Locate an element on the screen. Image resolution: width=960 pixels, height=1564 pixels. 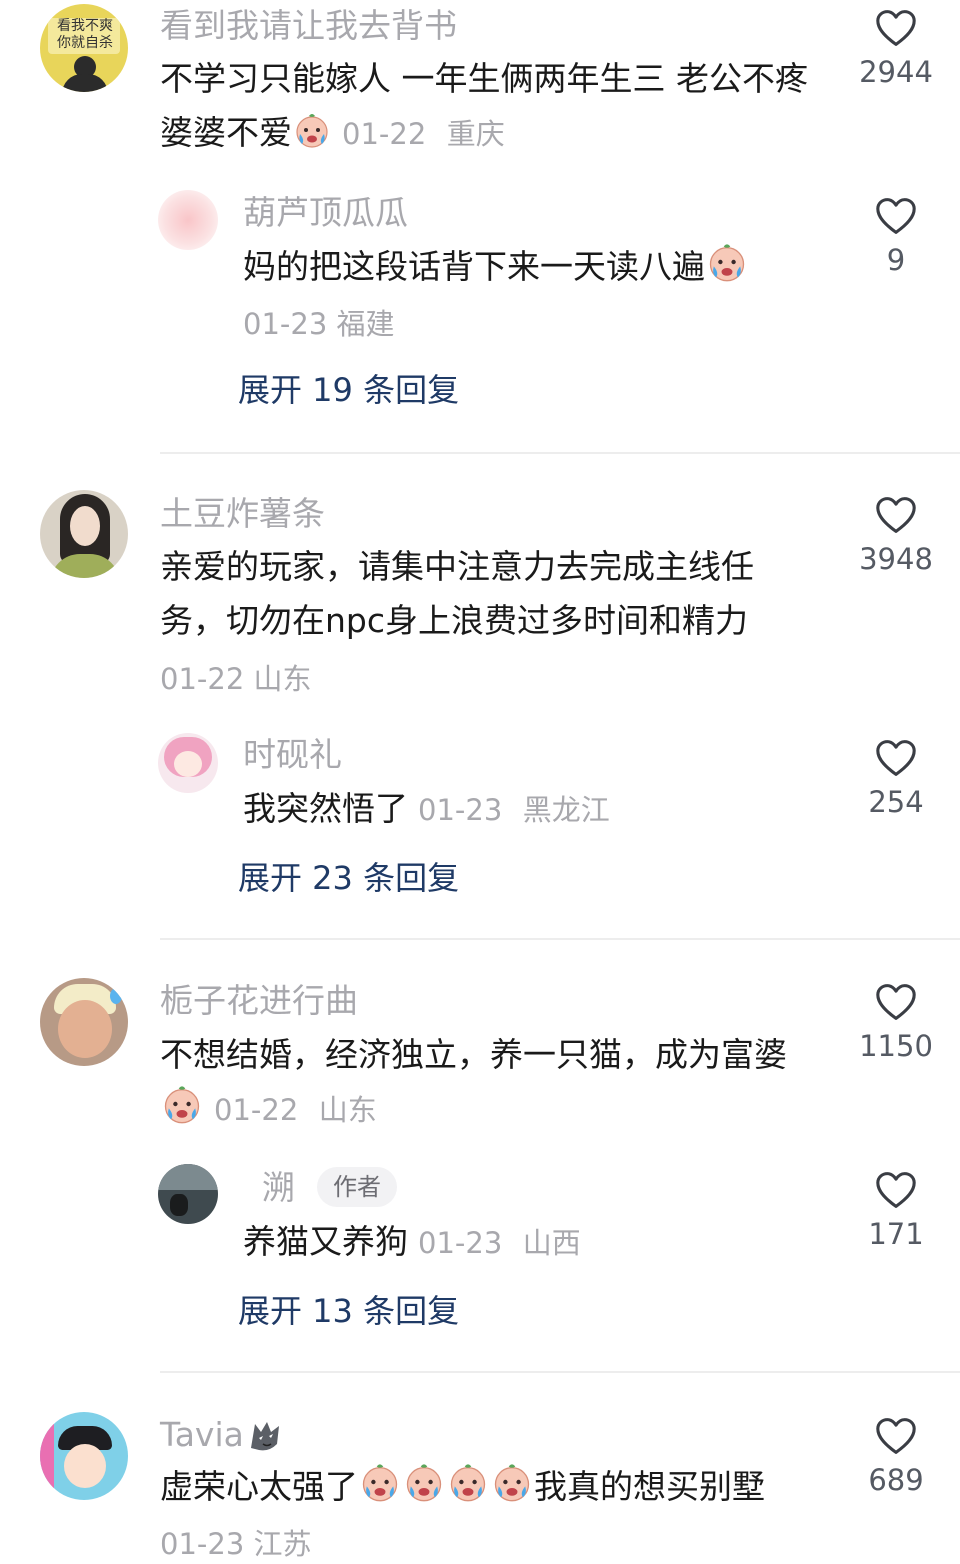
like-button: 254 is located at coordinates (896, 779).